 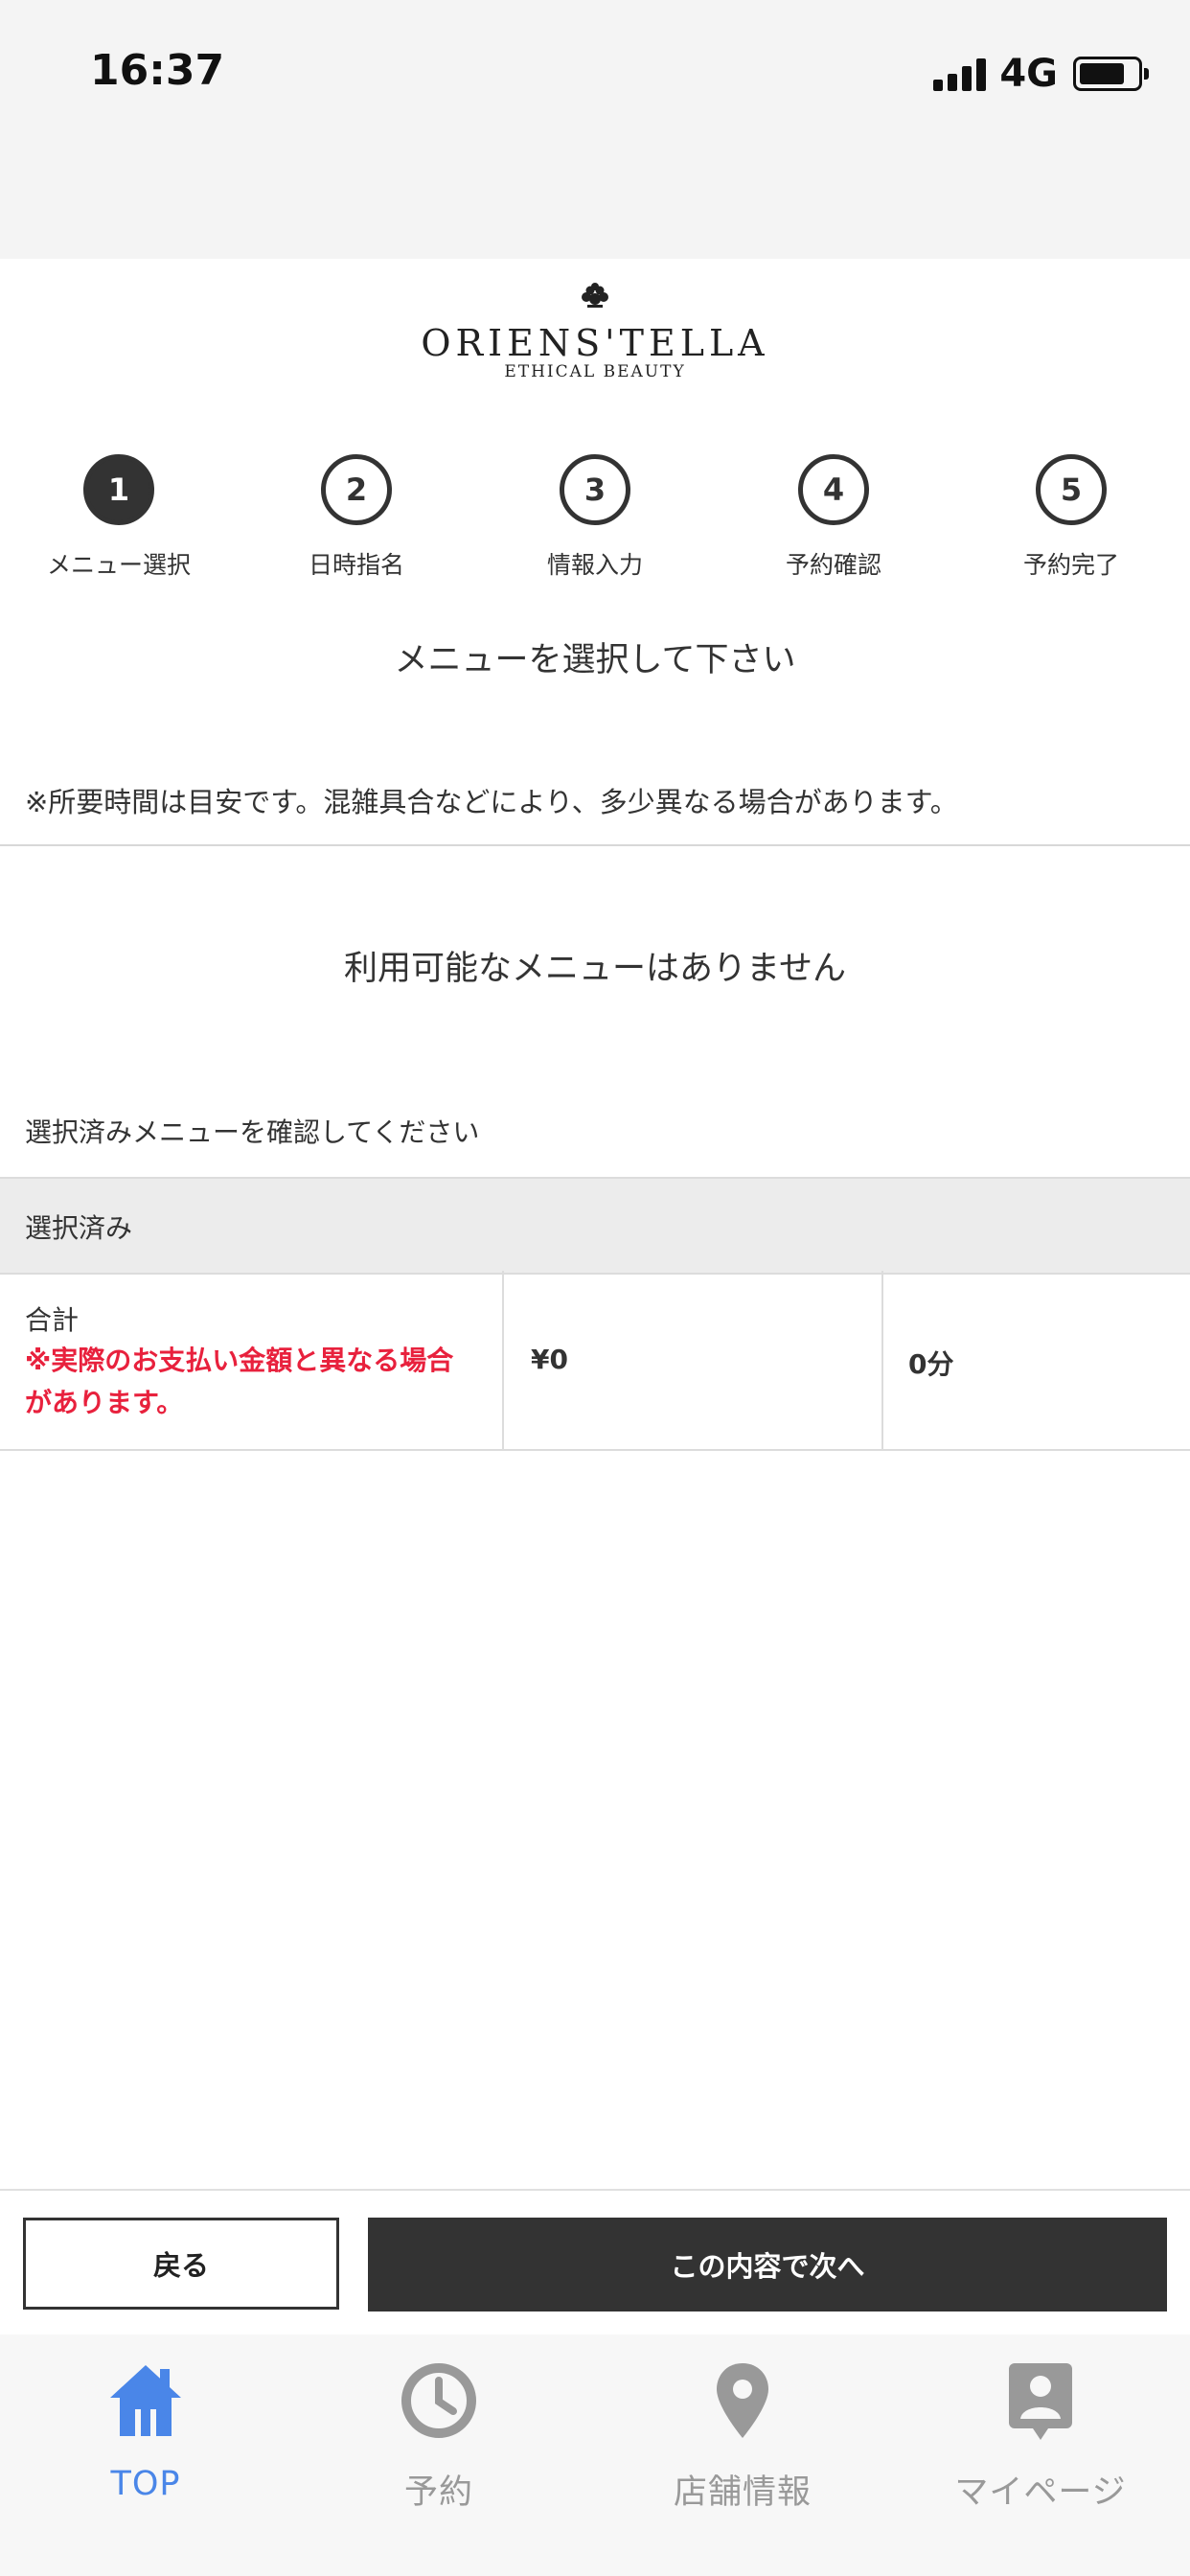 What do you see at coordinates (595, 295) in the screenshot?
I see `flower-emblem-icon` at bounding box center [595, 295].